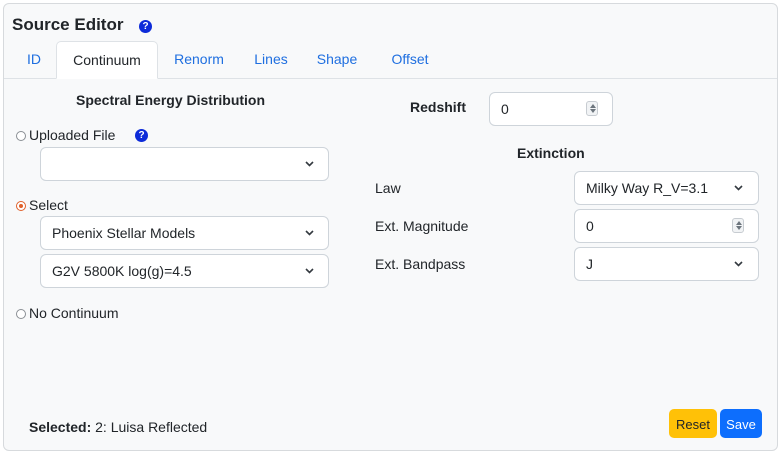  I want to click on tab-shape: Shape, so click(337, 60).